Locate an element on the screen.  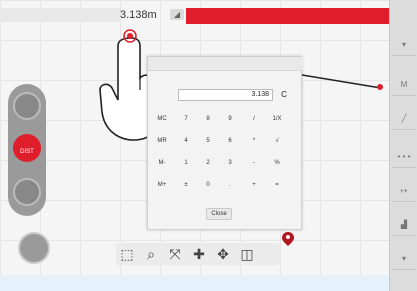
m-button: M is located at coordinates (404, 85).